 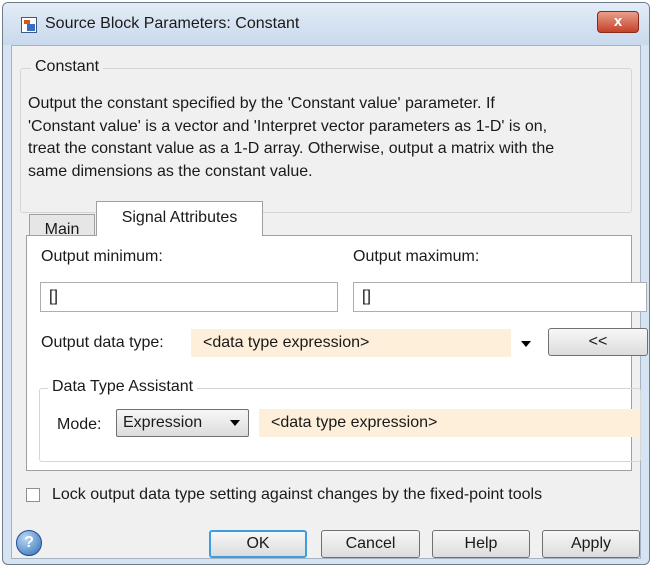 What do you see at coordinates (102, 342) in the screenshot?
I see `output-data-type-label: Output data type:` at bounding box center [102, 342].